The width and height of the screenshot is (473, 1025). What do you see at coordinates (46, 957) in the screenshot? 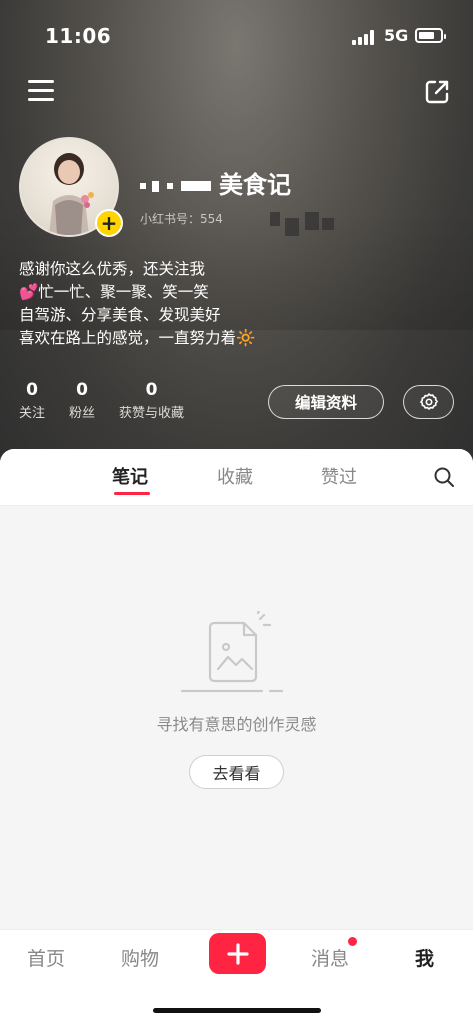
I see `nav-home: 首页` at bounding box center [46, 957].